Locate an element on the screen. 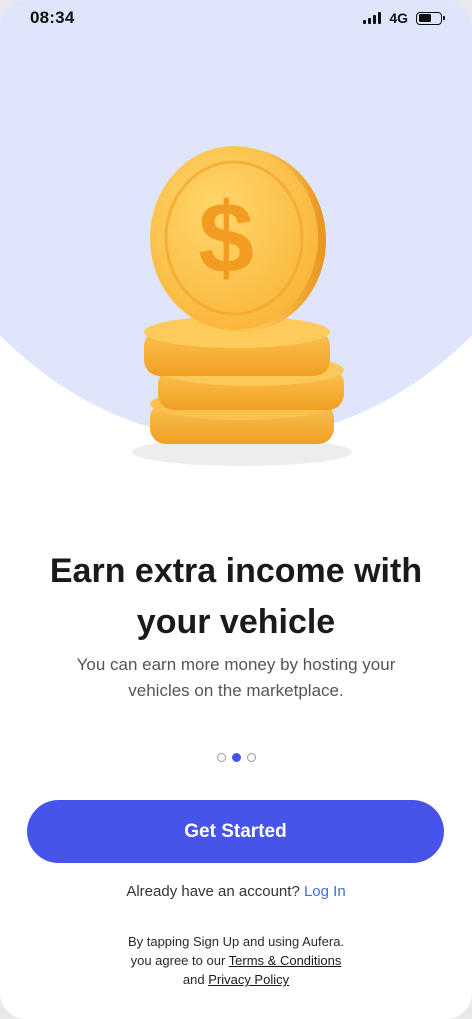 The image size is (472, 1019). coin-stack-illustration: $ is located at coordinates (242, 306).